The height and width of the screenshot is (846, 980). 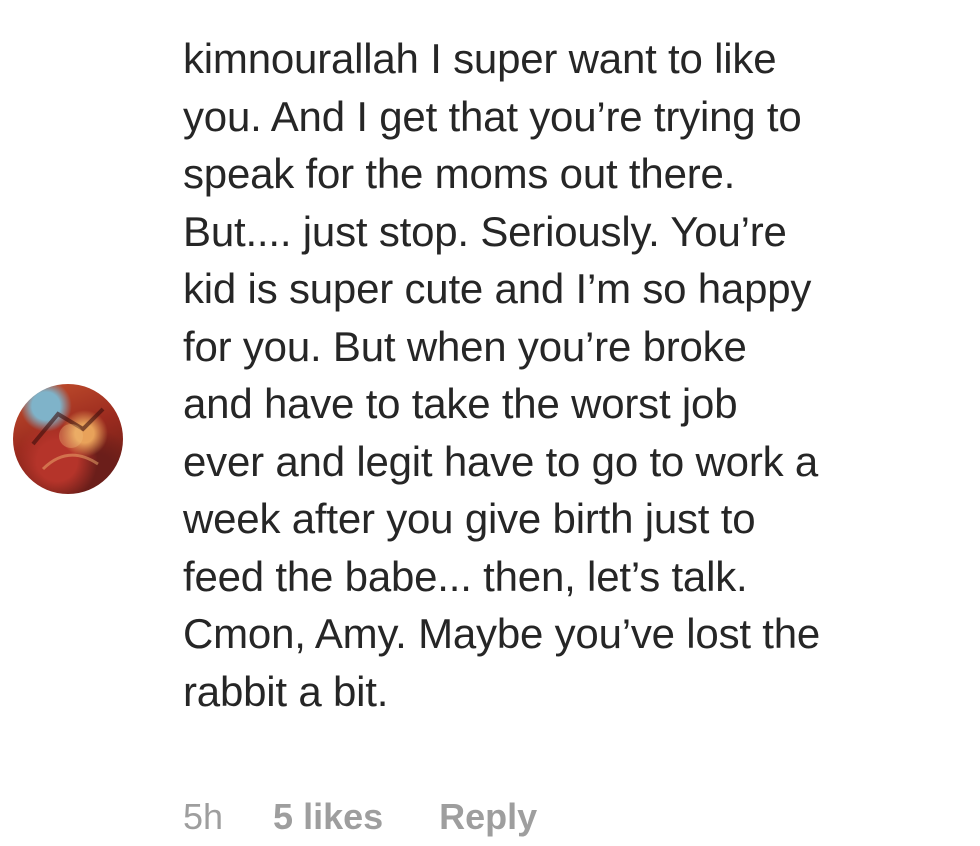 I want to click on avatar, so click(x=68, y=439).